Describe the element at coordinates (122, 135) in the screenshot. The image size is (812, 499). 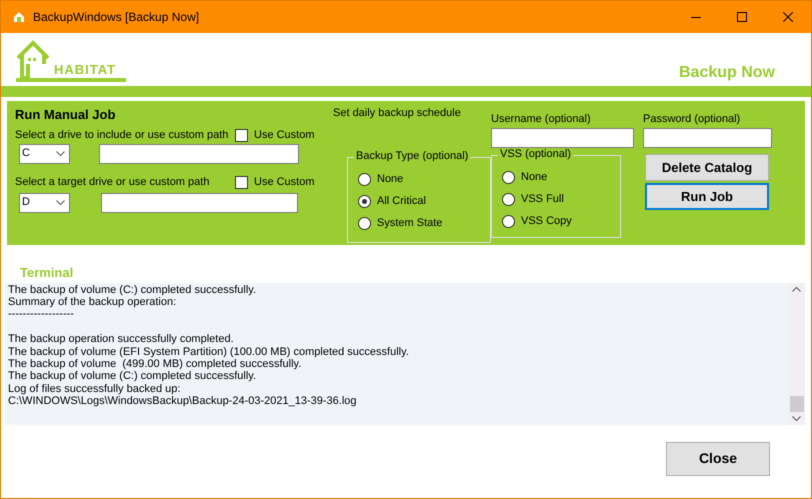
I see `field-label: Select a drive to include or use custom path` at that location.